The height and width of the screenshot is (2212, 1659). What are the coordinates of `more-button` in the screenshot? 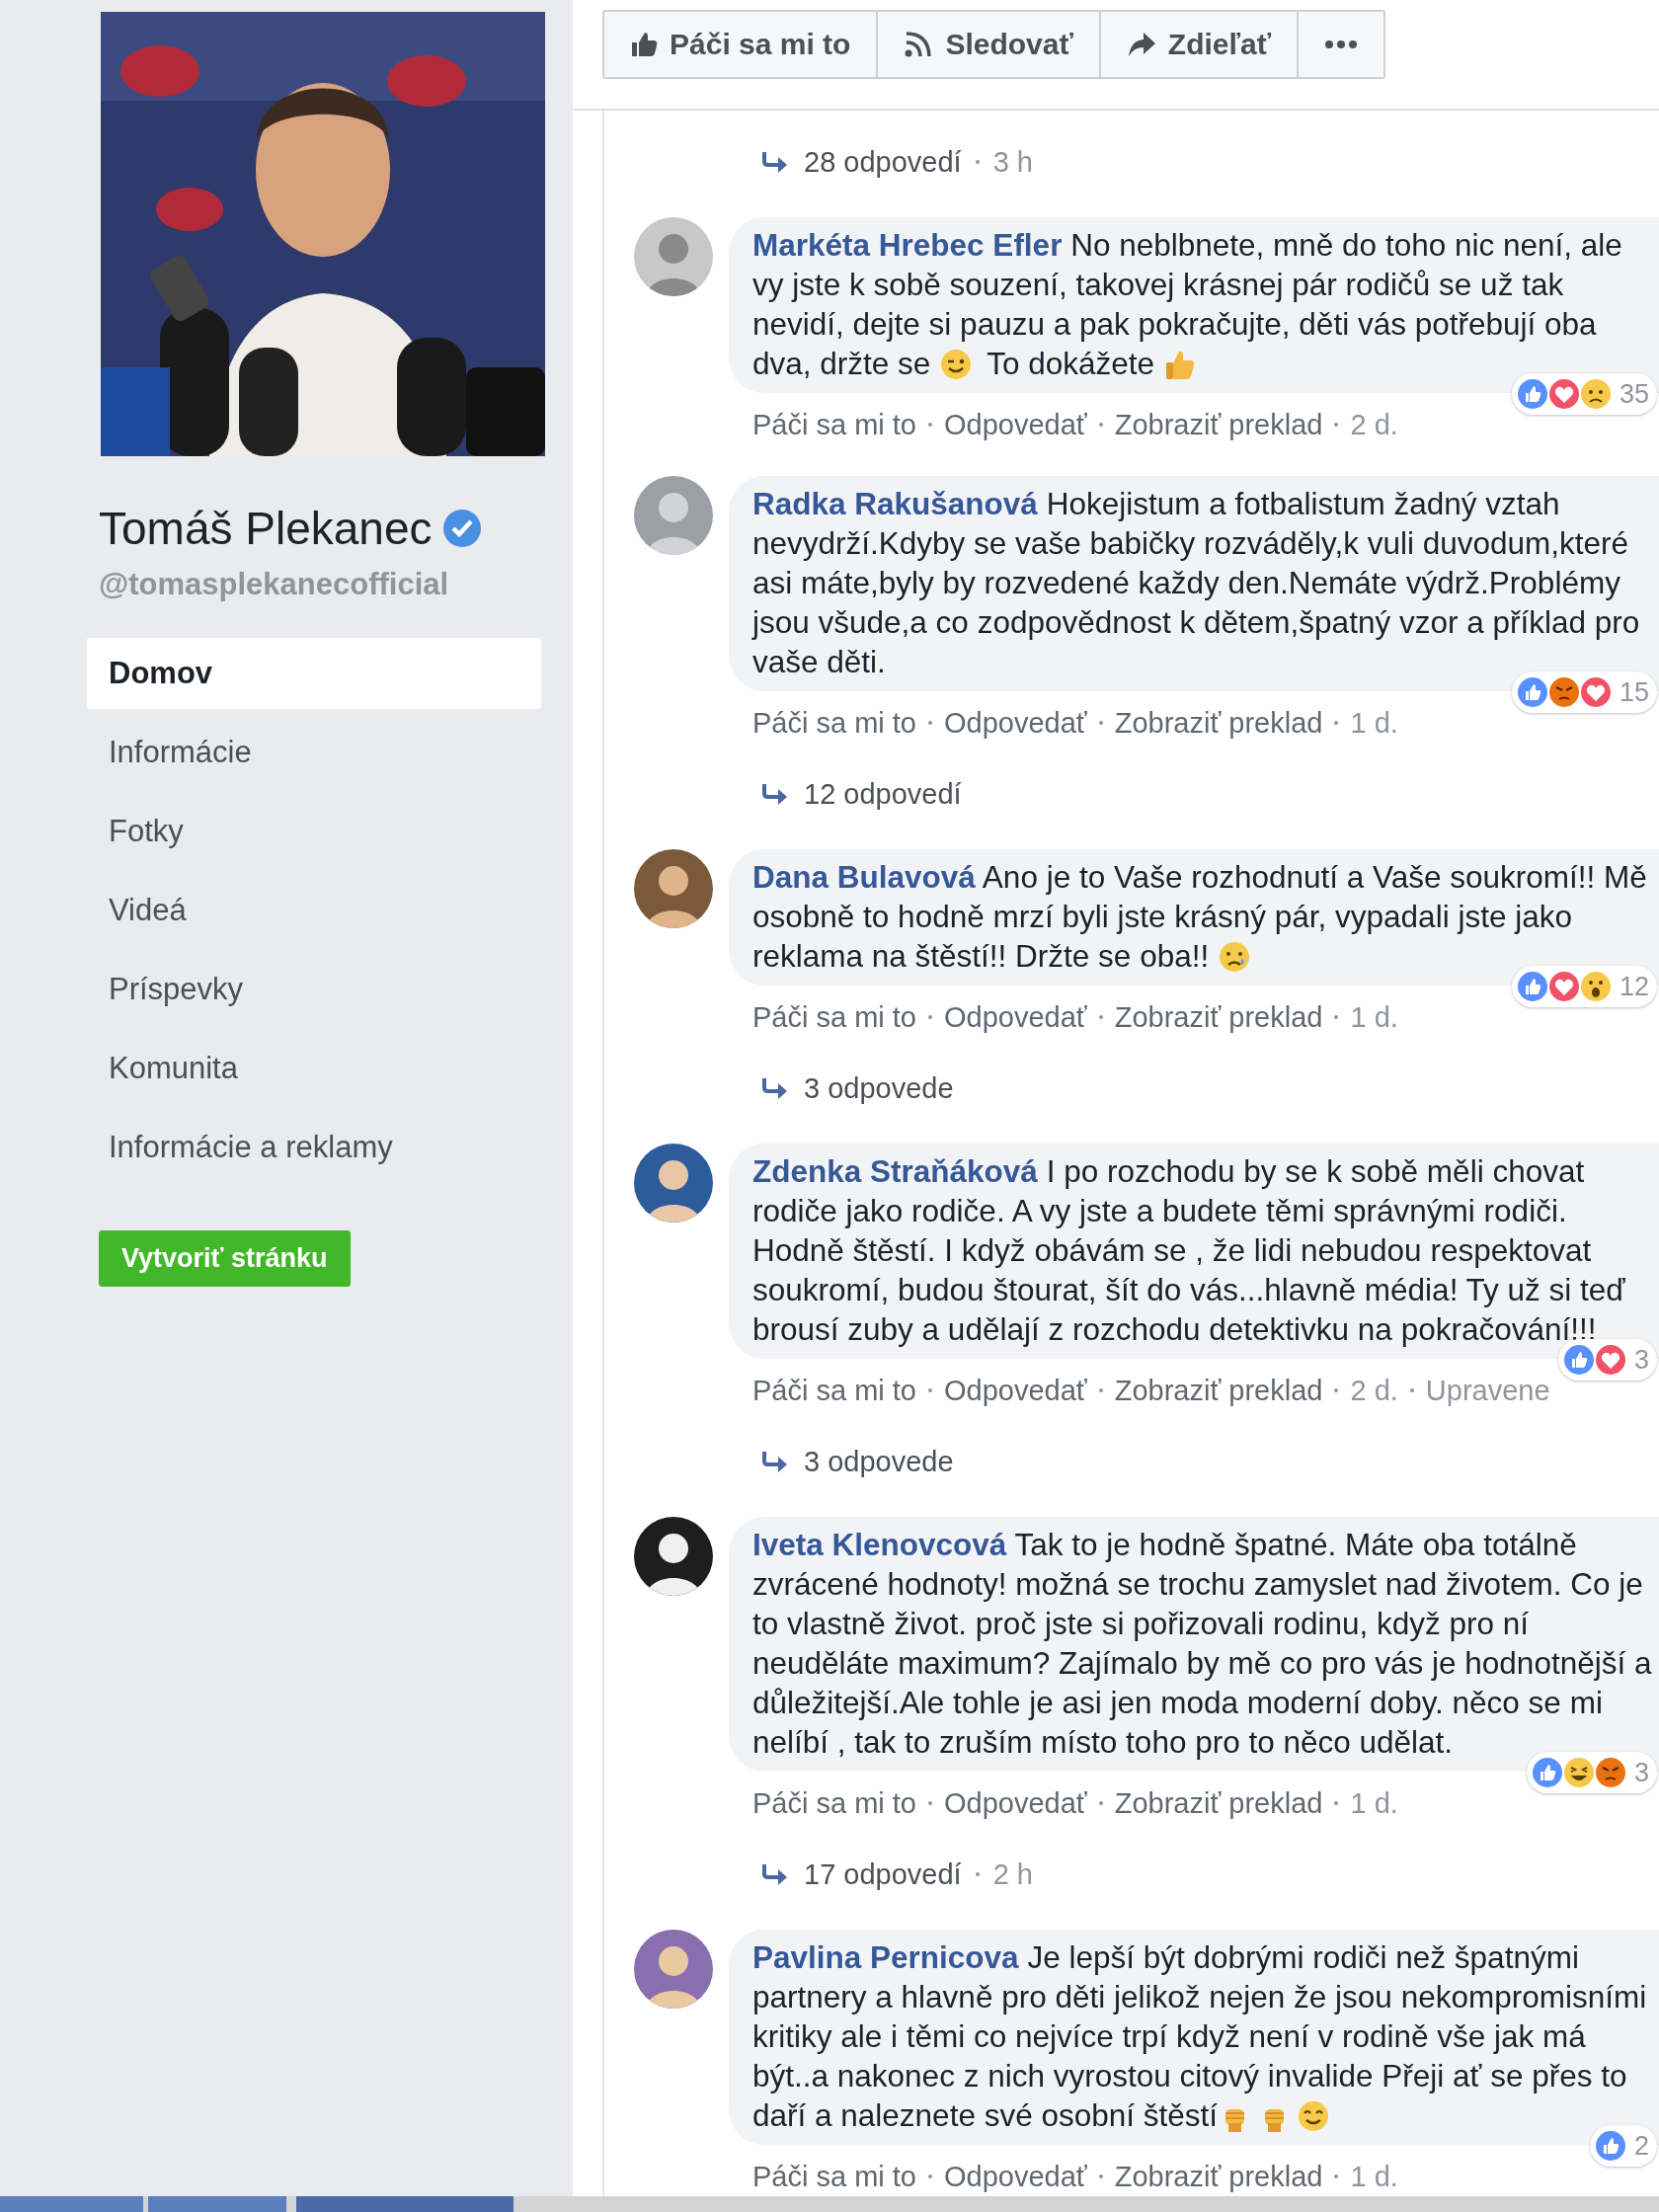 It's located at (1341, 45).